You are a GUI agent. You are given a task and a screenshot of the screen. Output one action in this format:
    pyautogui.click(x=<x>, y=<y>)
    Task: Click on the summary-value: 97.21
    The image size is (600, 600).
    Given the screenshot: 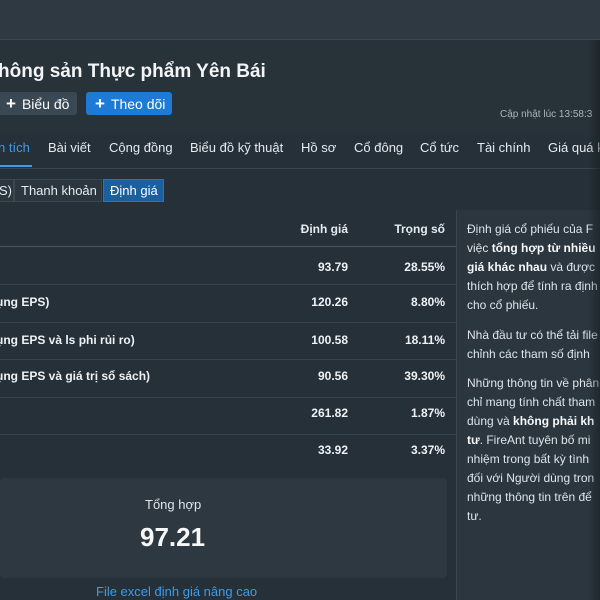 What is the action you would take?
    pyautogui.click(x=173, y=537)
    